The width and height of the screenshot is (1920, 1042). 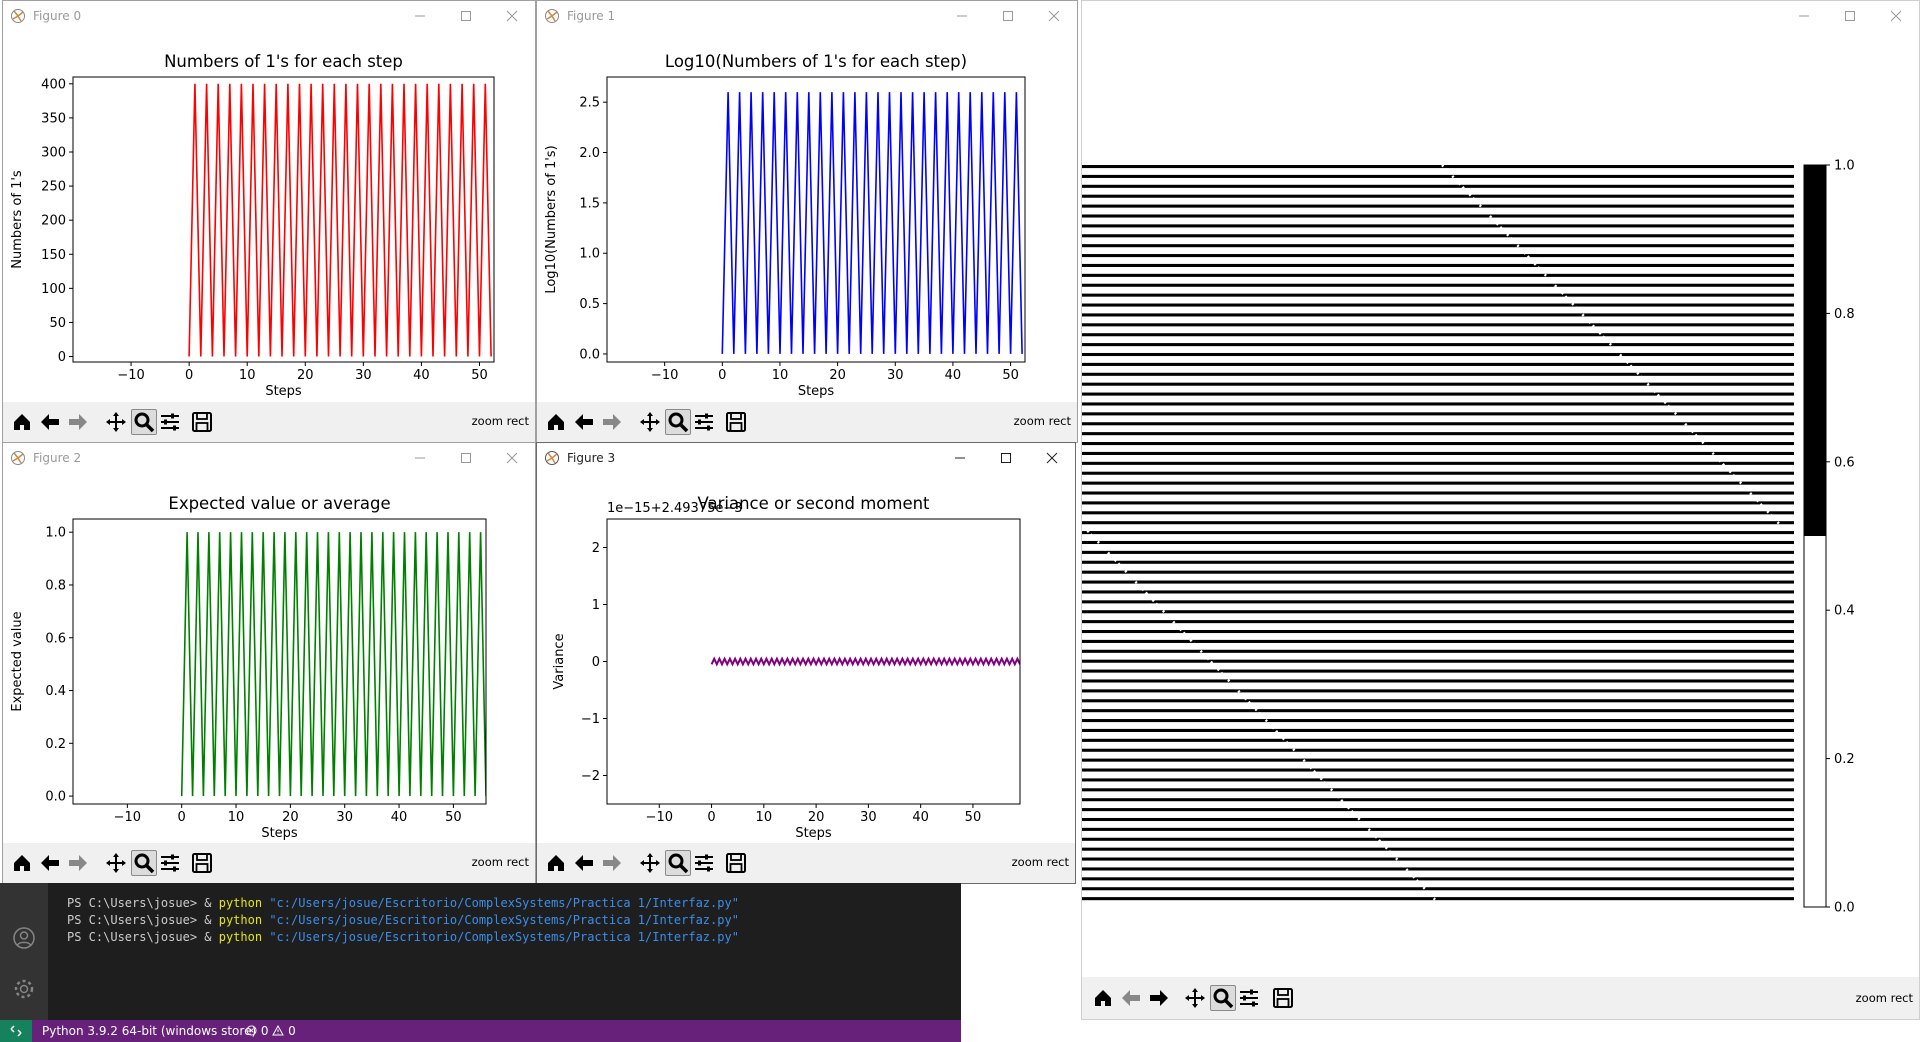 I want to click on forward-arrow-icon, so click(x=78, y=422).